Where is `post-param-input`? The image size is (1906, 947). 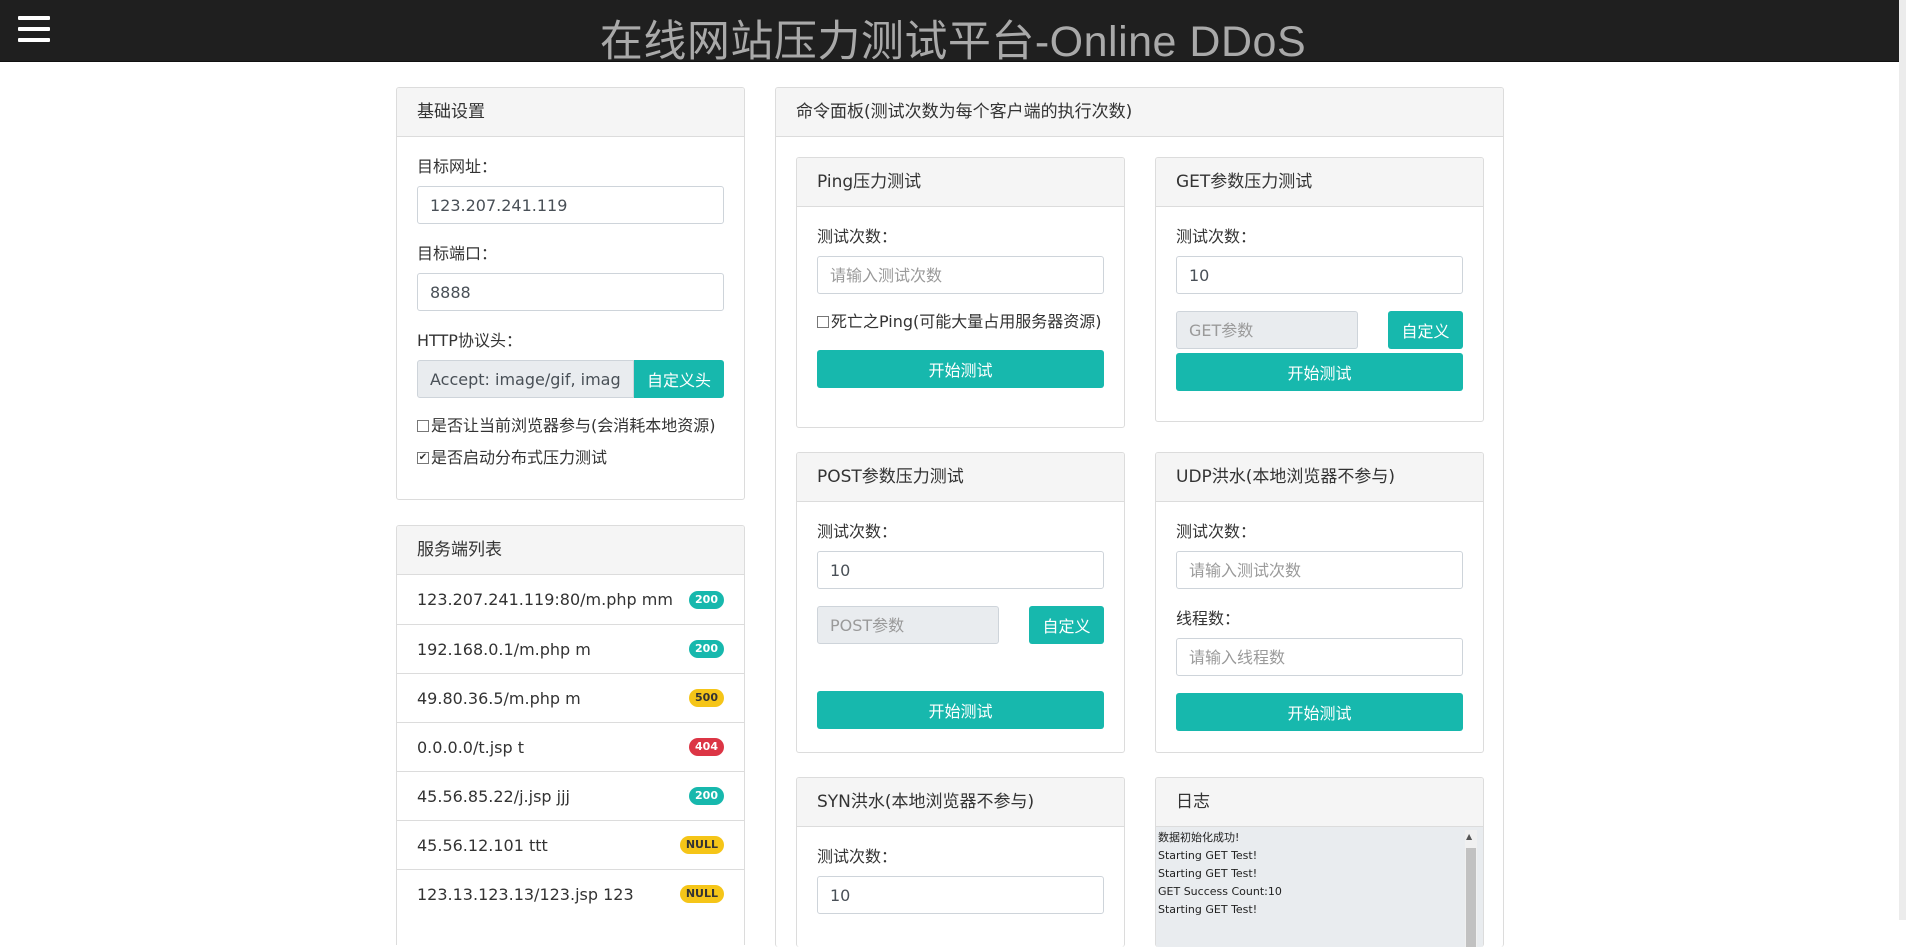
post-param-input is located at coordinates (908, 625).